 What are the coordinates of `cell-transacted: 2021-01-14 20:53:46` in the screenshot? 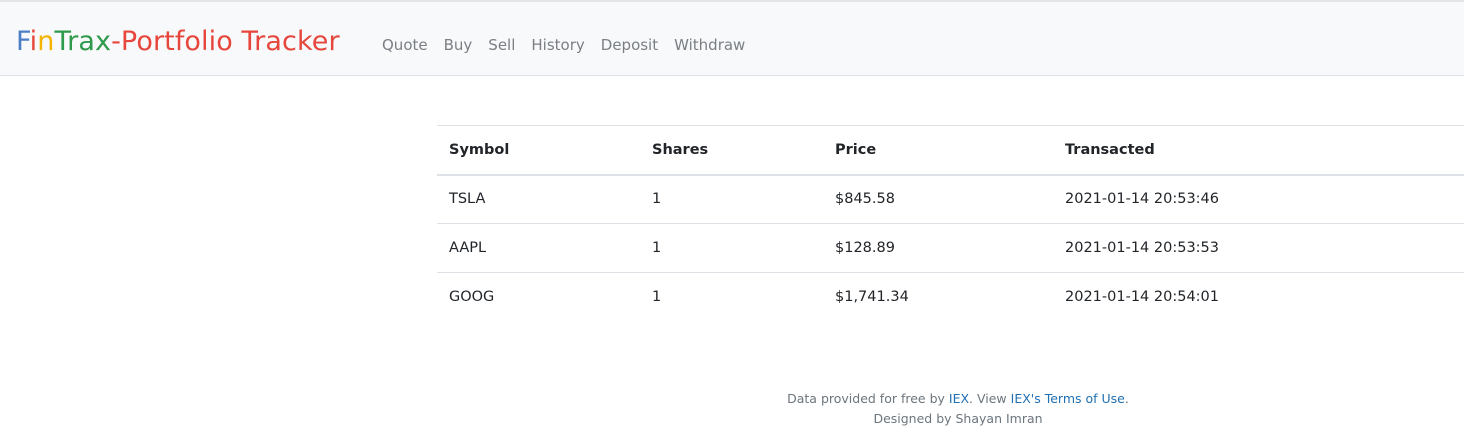 It's located at (1258, 199).